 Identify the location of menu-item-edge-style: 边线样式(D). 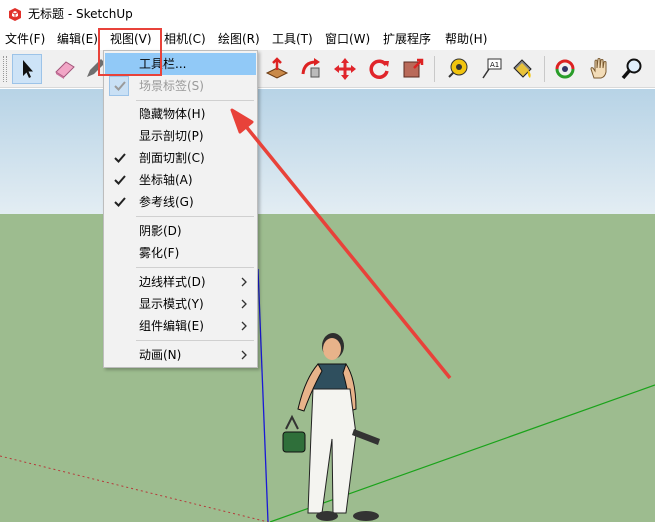
(180, 282).